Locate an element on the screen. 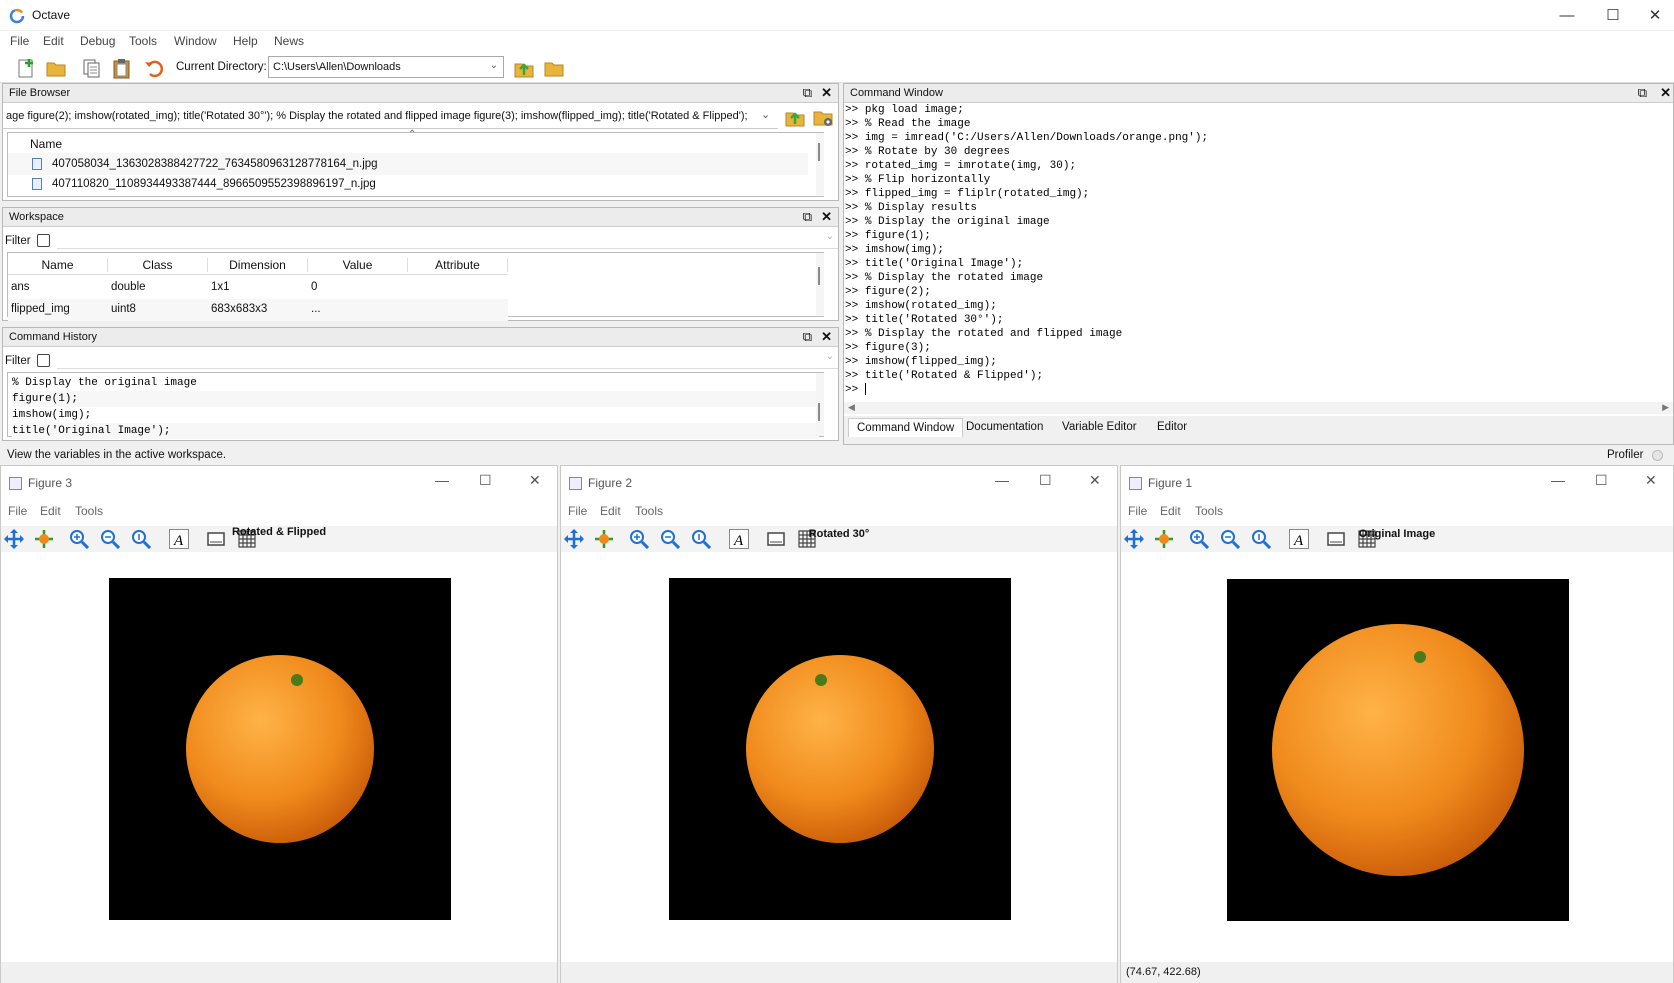 The width and height of the screenshot is (1674, 983). scroll-right-icon: ▶ is located at coordinates (1665, 407).